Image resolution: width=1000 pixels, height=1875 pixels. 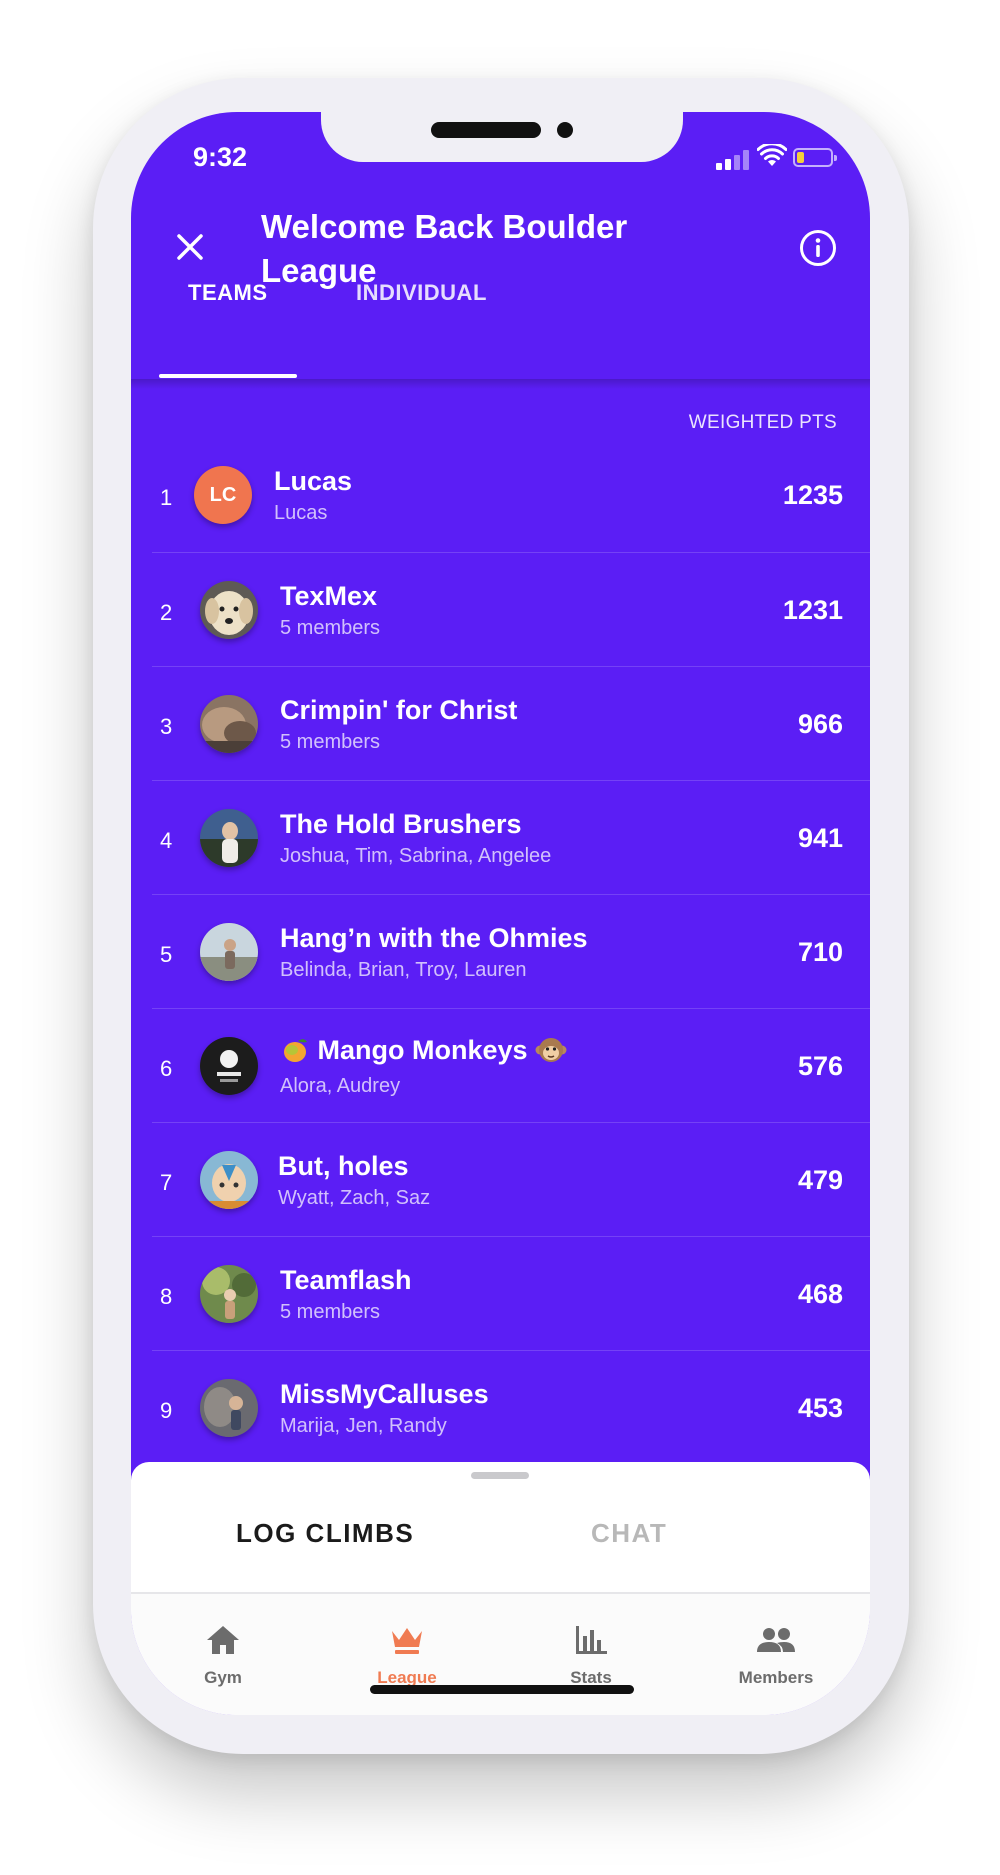 I want to click on team-points: 966, so click(x=820, y=724).